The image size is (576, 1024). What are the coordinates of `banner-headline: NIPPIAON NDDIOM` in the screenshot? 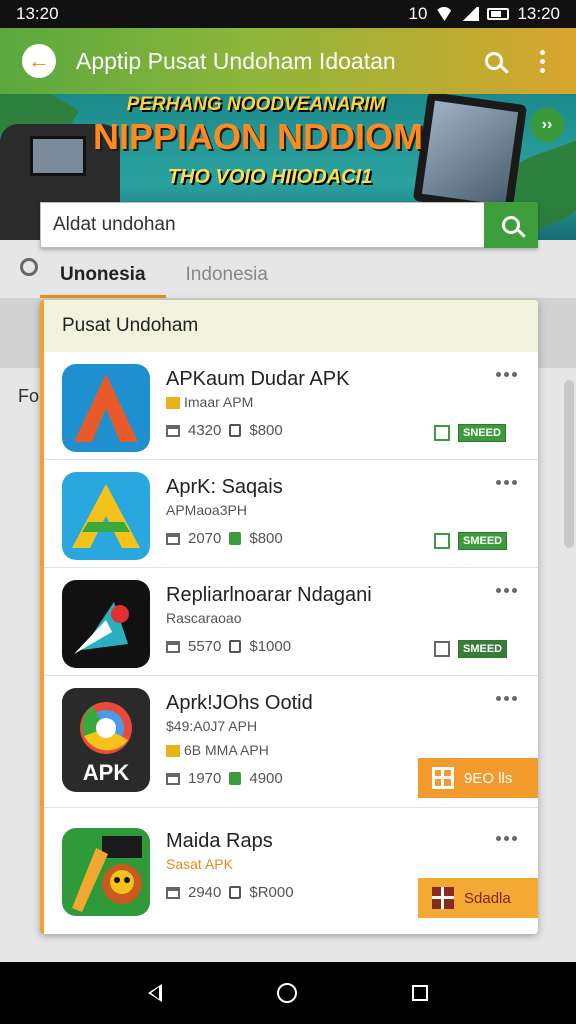 It's located at (257, 136).